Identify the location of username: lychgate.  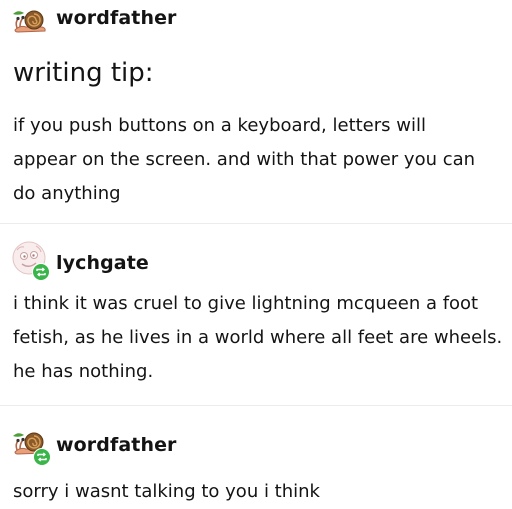
(102, 263).